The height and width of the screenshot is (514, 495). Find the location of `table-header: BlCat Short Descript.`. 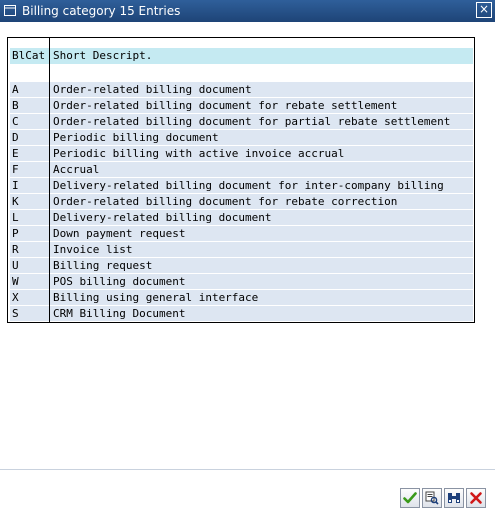

table-header: BlCat Short Descript. is located at coordinates (241, 56).